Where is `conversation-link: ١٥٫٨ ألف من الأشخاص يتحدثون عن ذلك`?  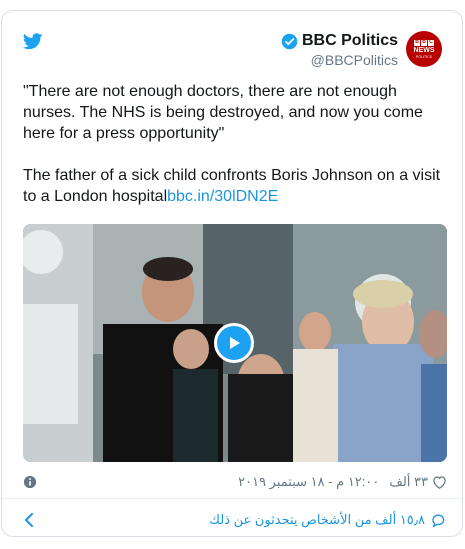
conversation-link: ١٥٫٨ ألف من الأشخاص يتحدثون عن ذلك is located at coordinates (328, 520).